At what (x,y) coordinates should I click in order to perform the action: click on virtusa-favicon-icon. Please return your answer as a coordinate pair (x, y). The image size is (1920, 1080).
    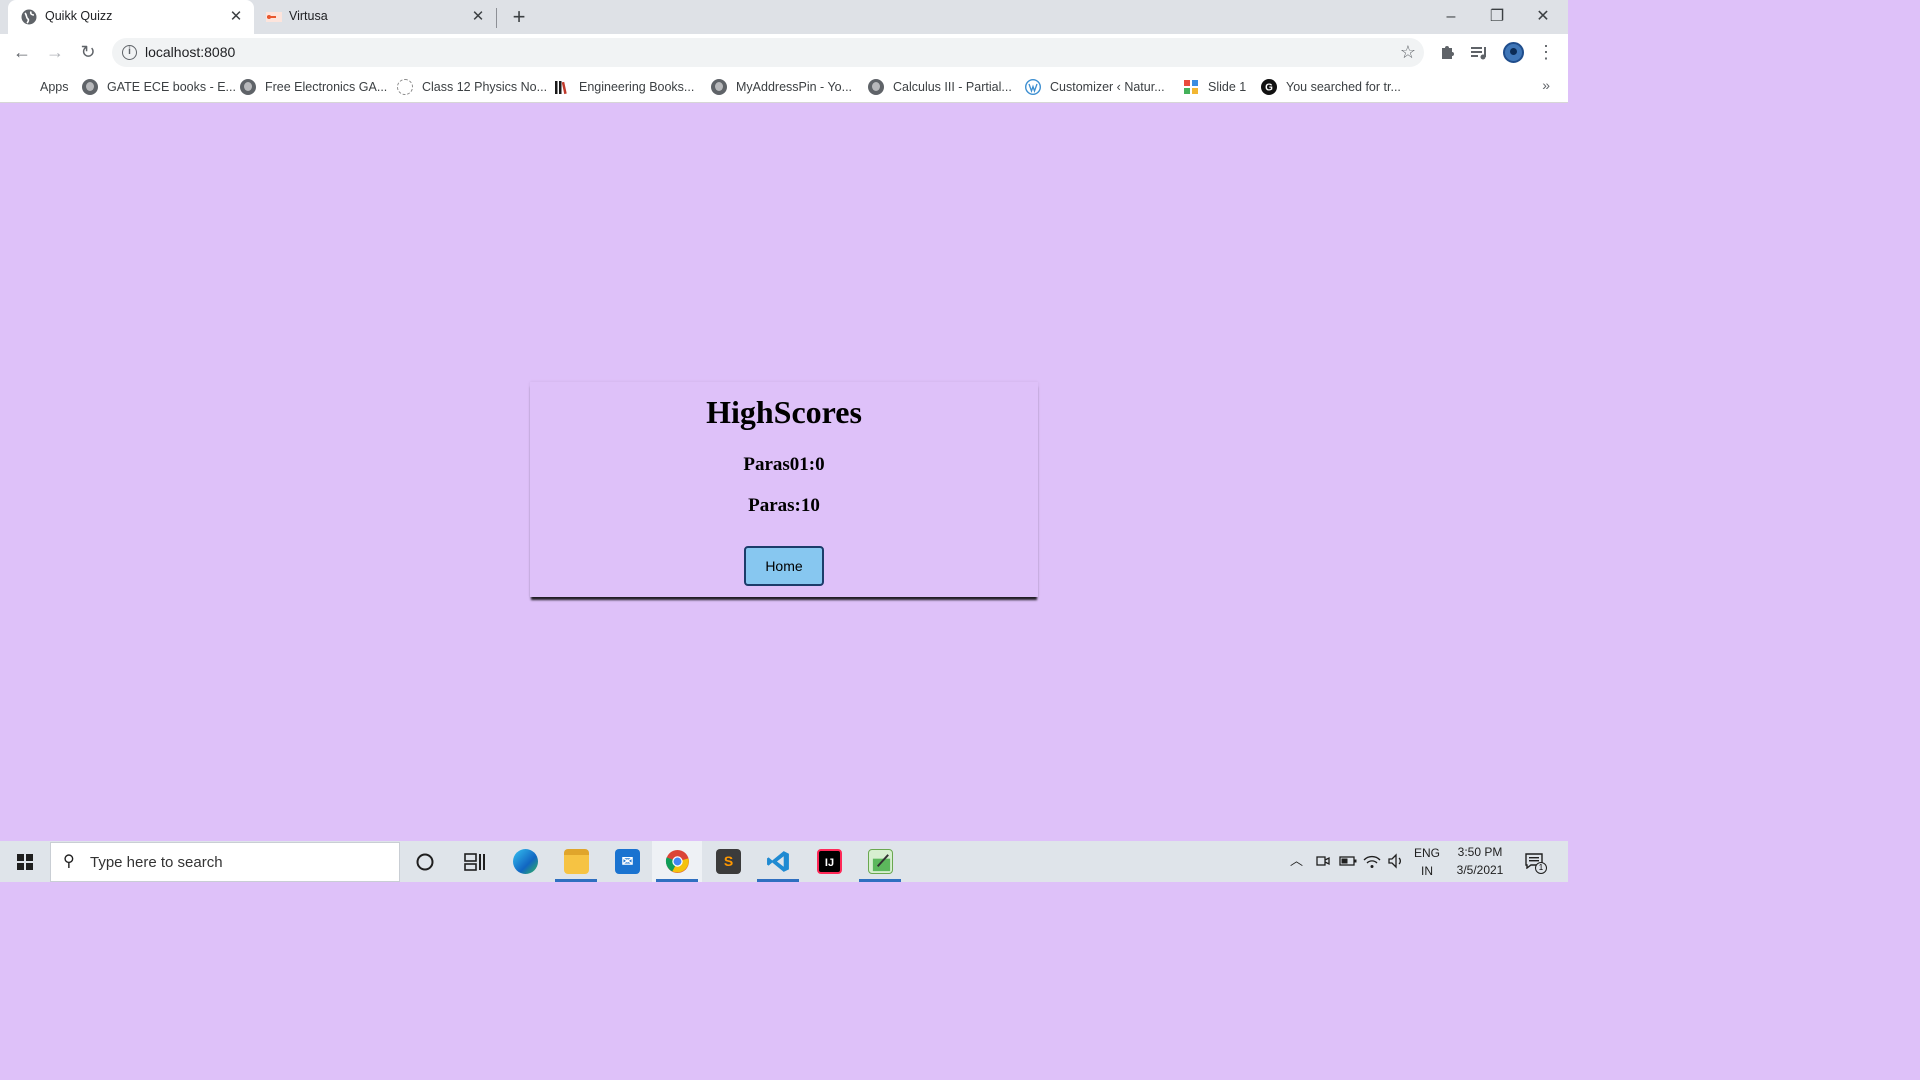
    Looking at the image, I should click on (274, 17).